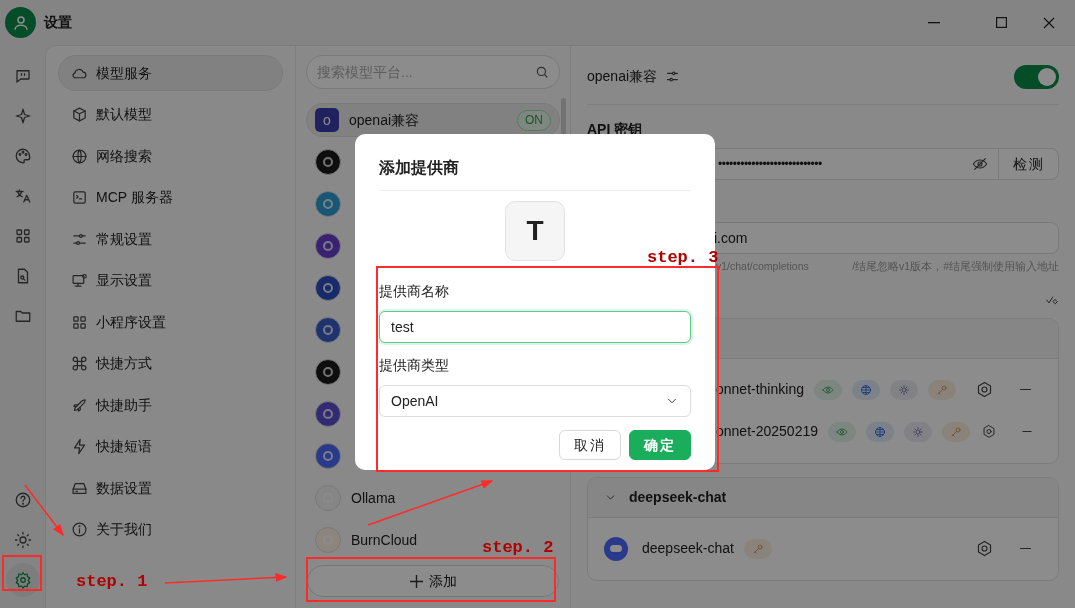 This screenshot has width=1075, height=608. What do you see at coordinates (535, 162) in the screenshot?
I see `dialog-title: 添加提供商` at bounding box center [535, 162].